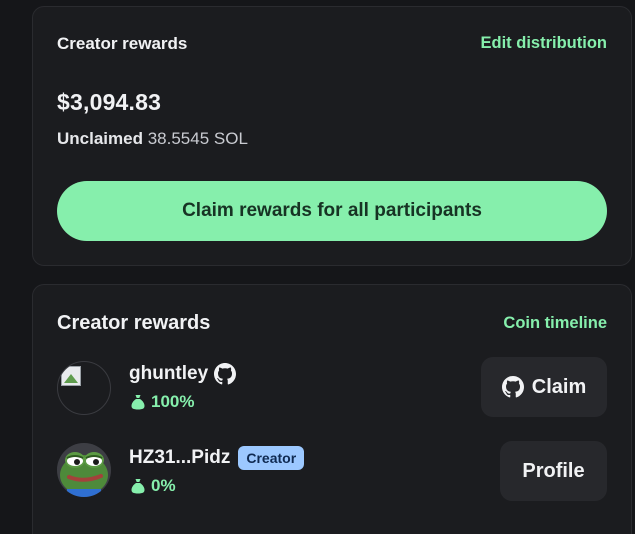 The image size is (635, 534). I want to click on frog-avatar-image, so click(84, 470).